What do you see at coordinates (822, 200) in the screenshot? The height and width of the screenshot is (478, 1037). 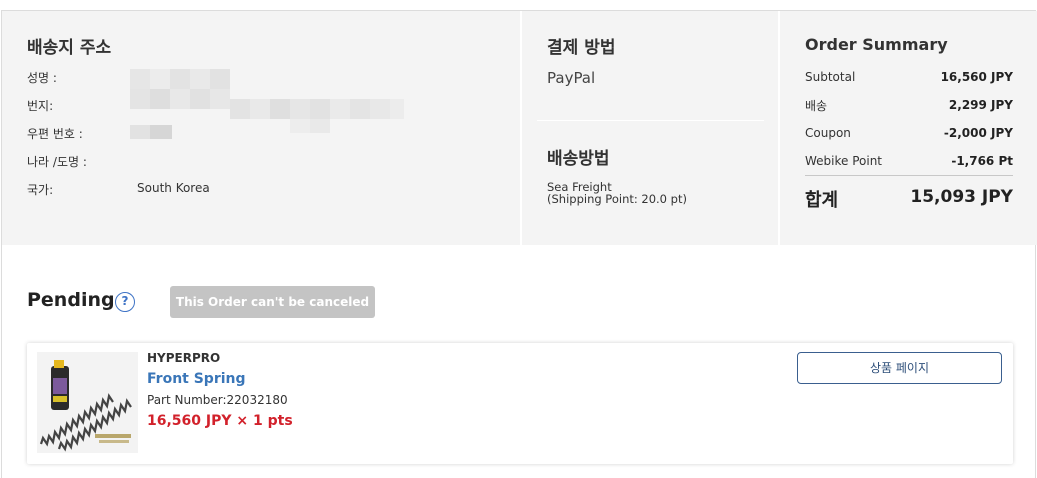 I see `total-label: 합계` at bounding box center [822, 200].